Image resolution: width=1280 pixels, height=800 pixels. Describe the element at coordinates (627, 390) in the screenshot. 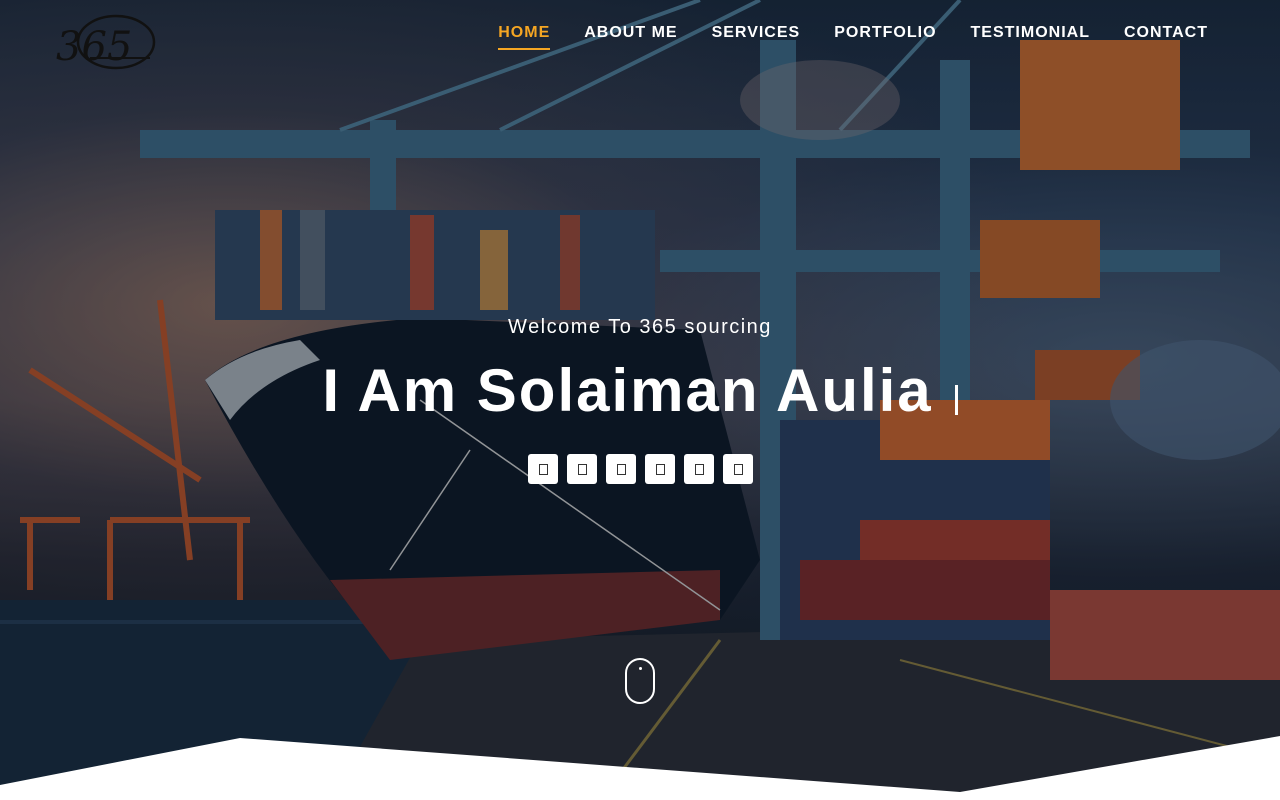

I see `hero-headline-text: I Am Solaiman Aulia` at that location.